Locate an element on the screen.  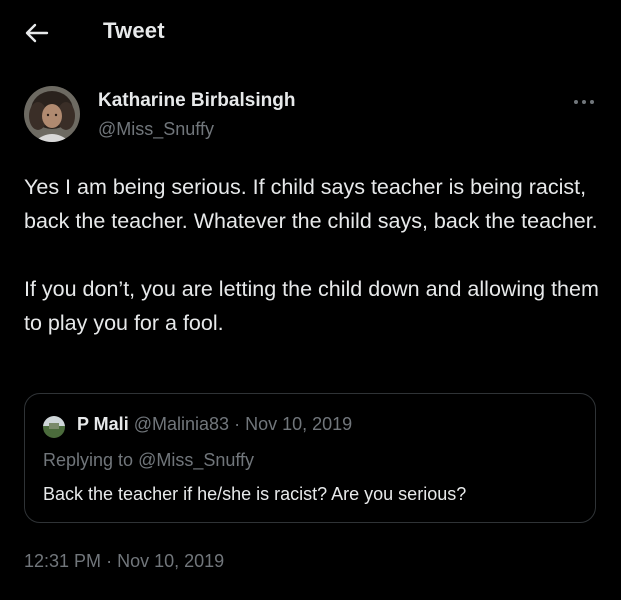
avatar is located at coordinates (52, 114).